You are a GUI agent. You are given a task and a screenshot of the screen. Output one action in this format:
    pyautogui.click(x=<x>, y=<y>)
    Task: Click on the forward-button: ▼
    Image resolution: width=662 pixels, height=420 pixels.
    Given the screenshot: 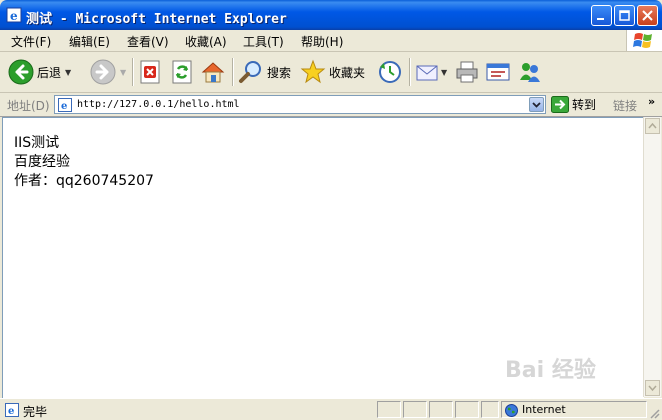 What is the action you would take?
    pyautogui.click(x=108, y=72)
    